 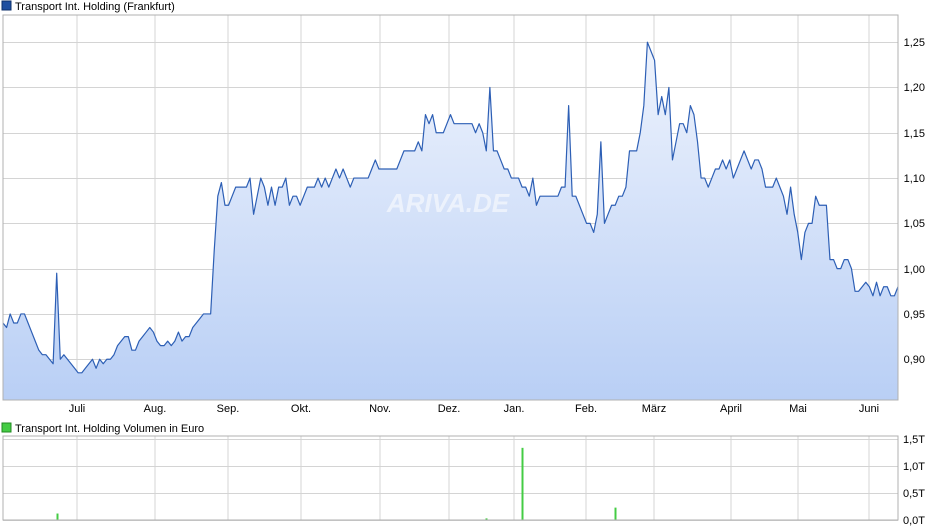 What do you see at coordinates (914, 315) in the screenshot?
I see `price-y-tick-label: 0,95` at bounding box center [914, 315].